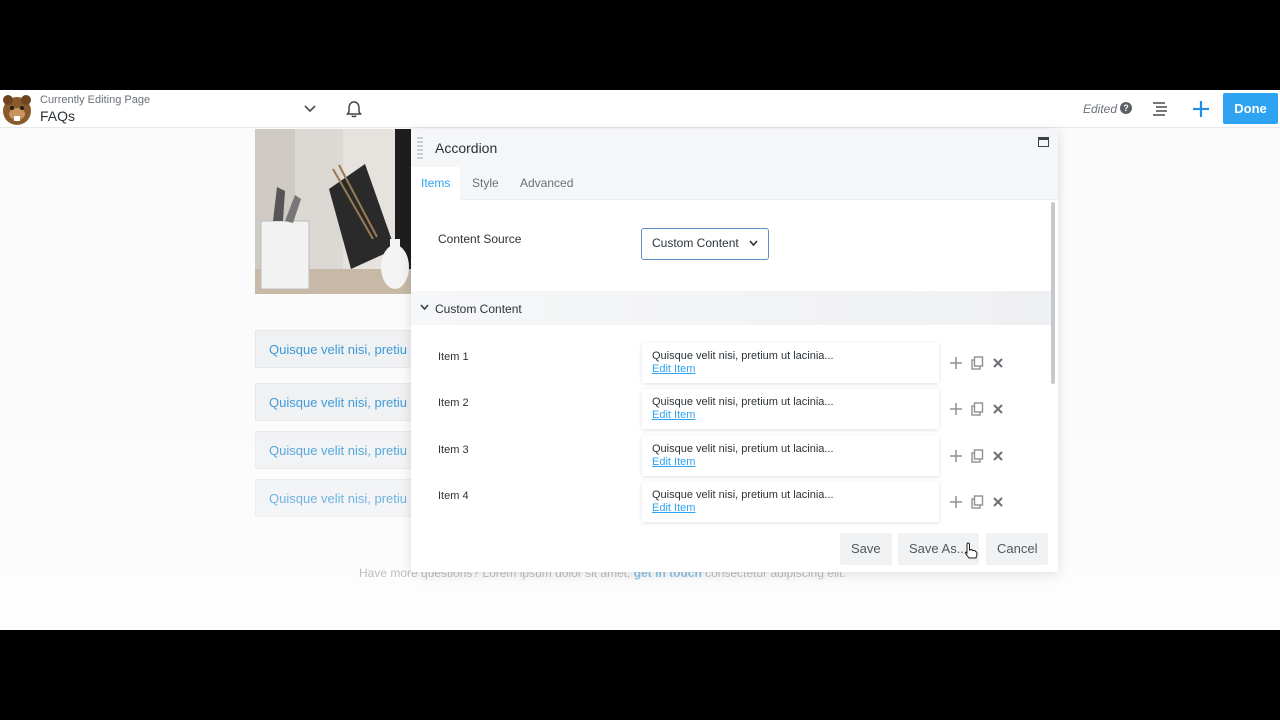 This screenshot has height=720, width=1280. Describe the element at coordinates (95, 100) in the screenshot. I see `editing-label: Currently Editing Page` at that location.